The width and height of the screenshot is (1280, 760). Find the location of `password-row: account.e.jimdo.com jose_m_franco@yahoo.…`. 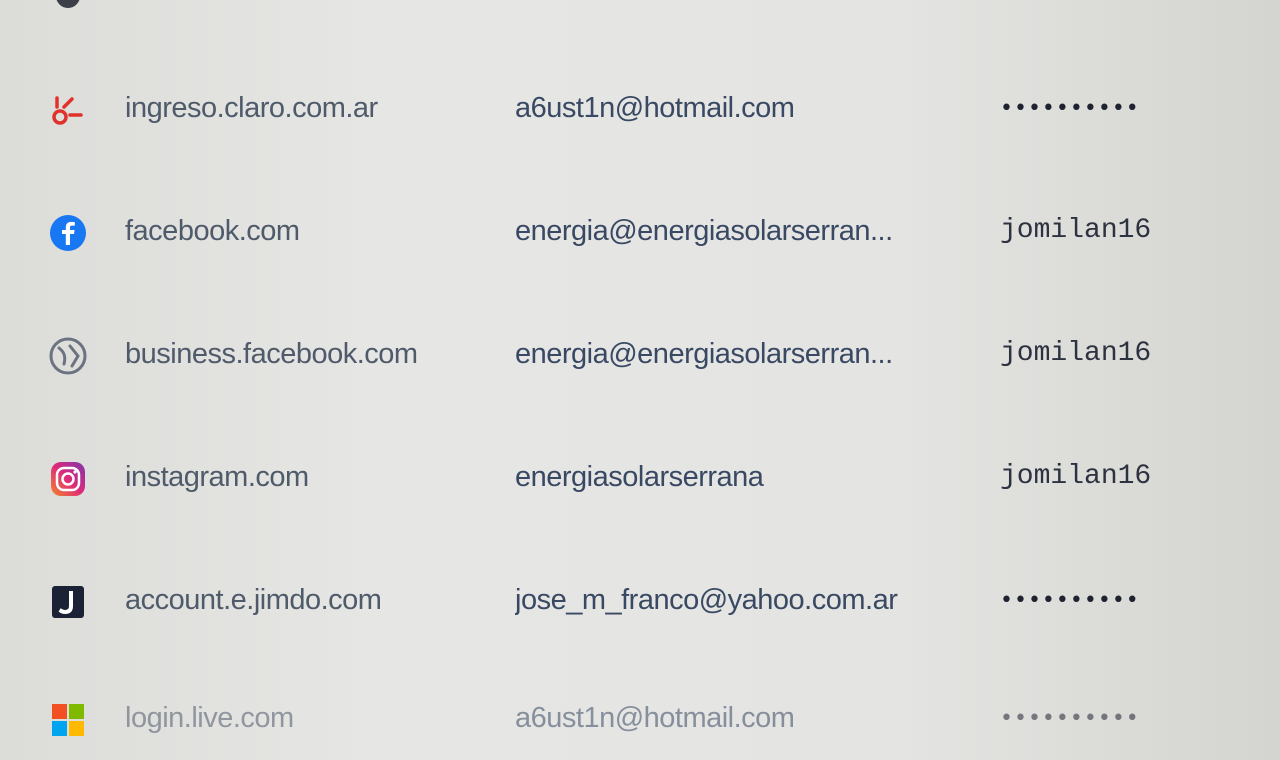

password-row: account.e.jimdo.com jose_m_franco@yahoo.… is located at coordinates (640, 602).